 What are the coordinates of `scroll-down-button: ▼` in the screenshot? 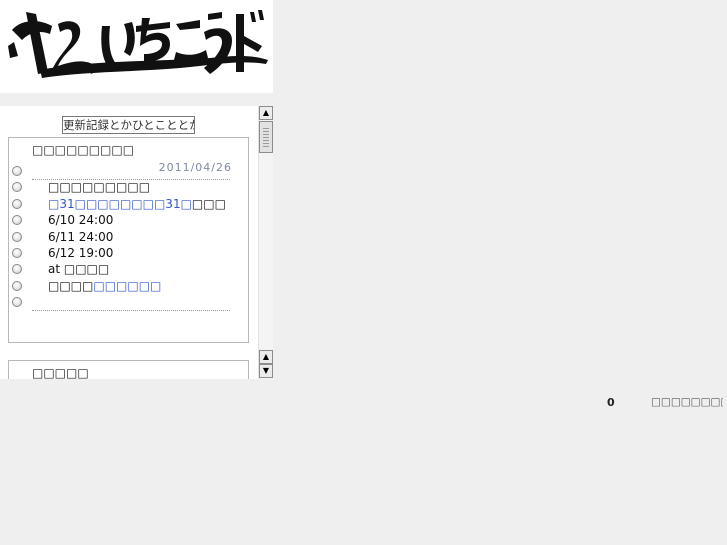 It's located at (266, 371).